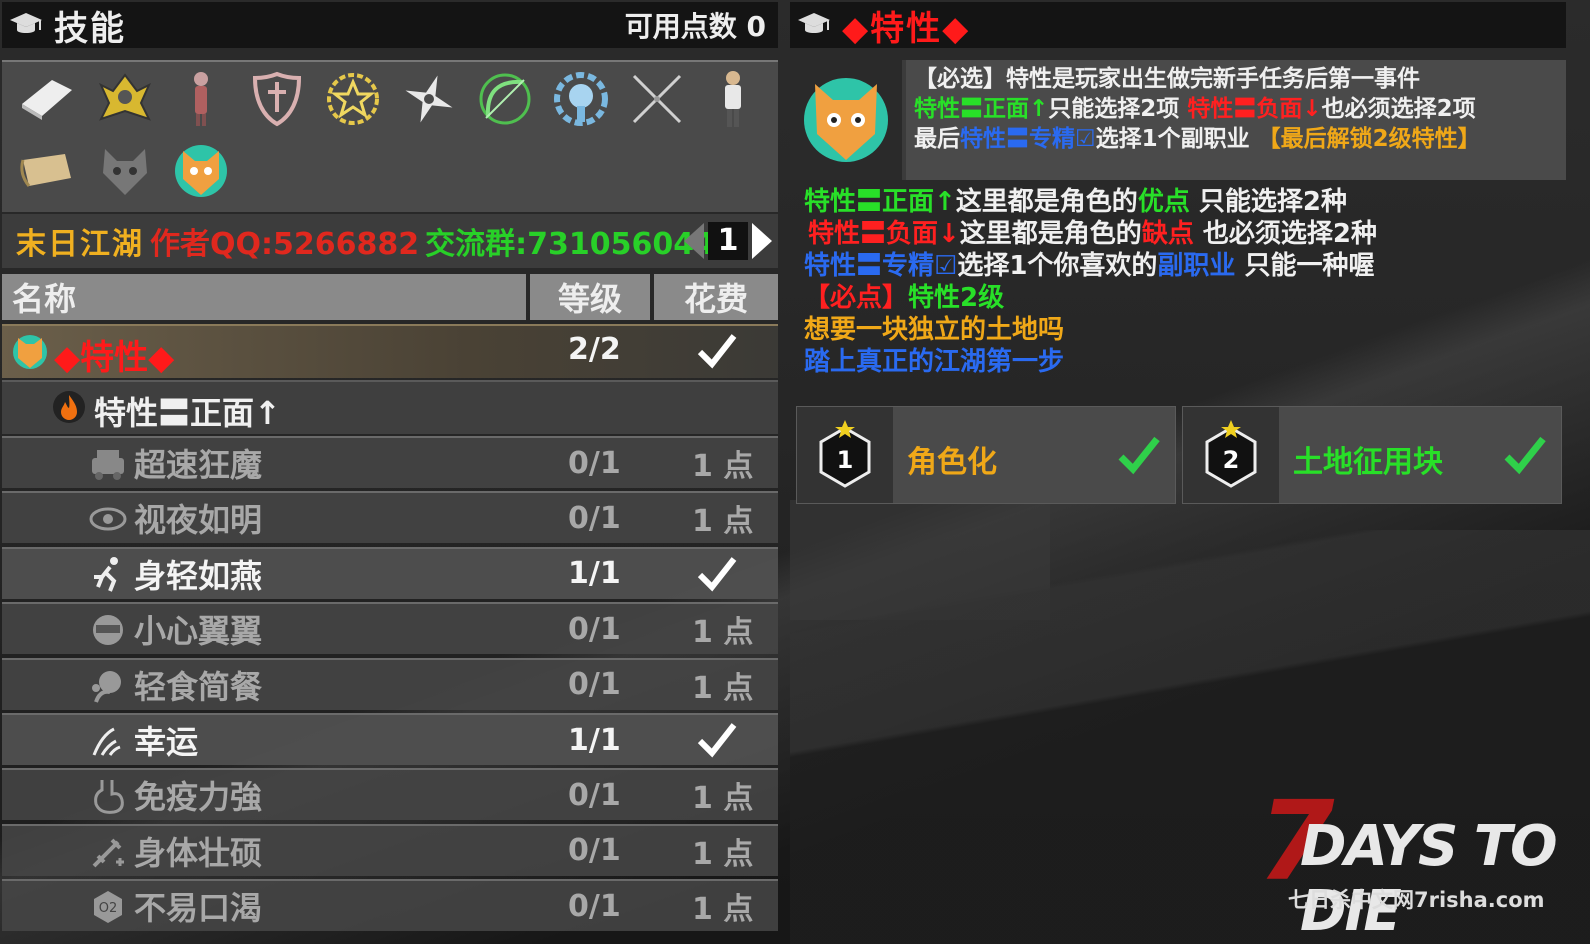 The width and height of the screenshot is (1590, 944). What do you see at coordinates (108, 853) in the screenshot?
I see `syringe-icon` at bounding box center [108, 853].